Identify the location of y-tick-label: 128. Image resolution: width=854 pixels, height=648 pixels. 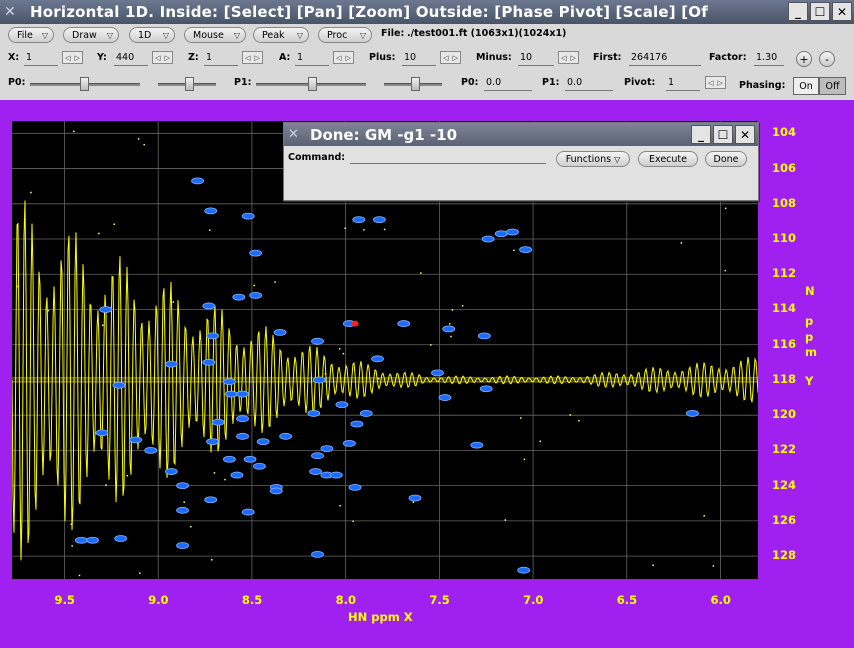
(784, 555).